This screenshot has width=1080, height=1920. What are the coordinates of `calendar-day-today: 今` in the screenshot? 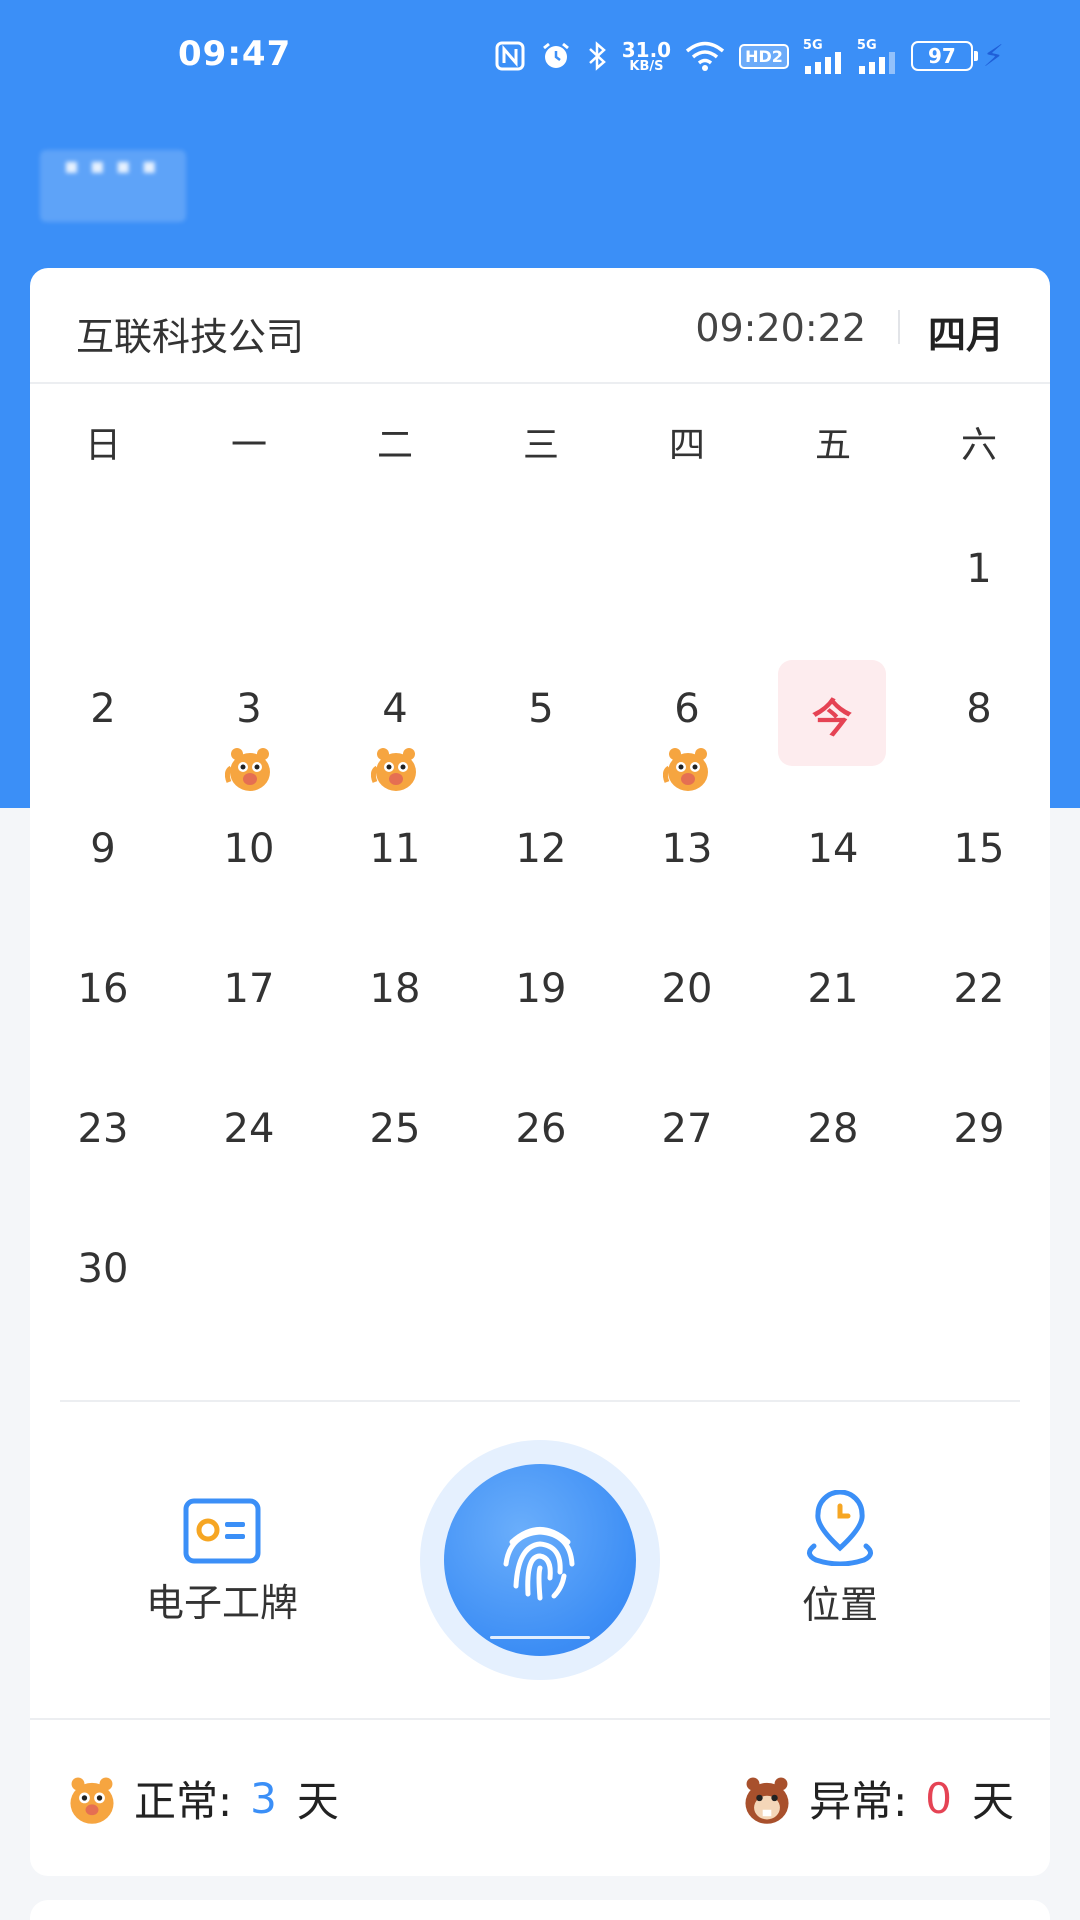 It's located at (833, 730).